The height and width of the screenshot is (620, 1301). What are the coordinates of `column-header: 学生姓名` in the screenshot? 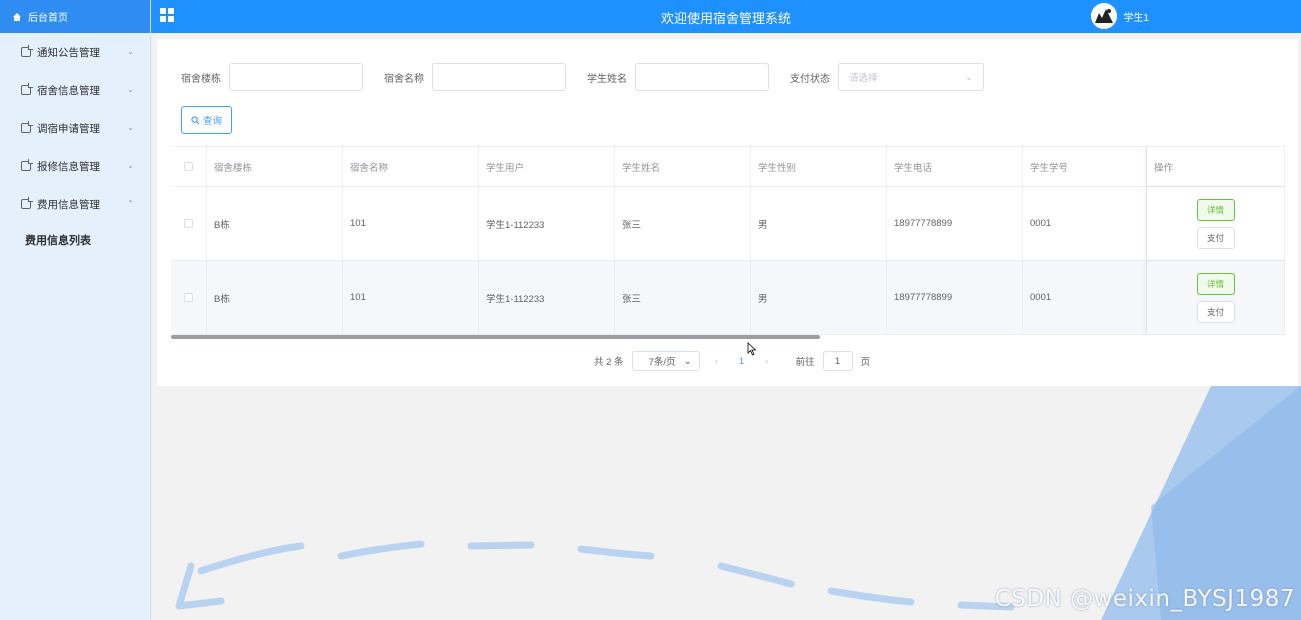 It's located at (683, 166).